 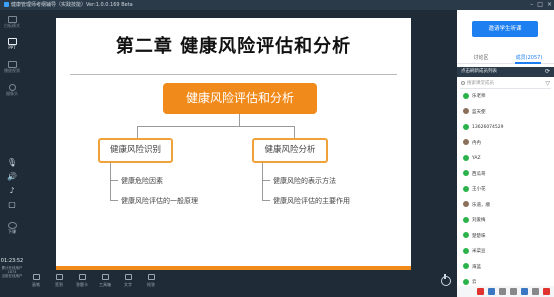 What do you see at coordinates (290, 150) in the screenshot?
I see `sub-topic-right: 健康风险分析` at bounding box center [290, 150].